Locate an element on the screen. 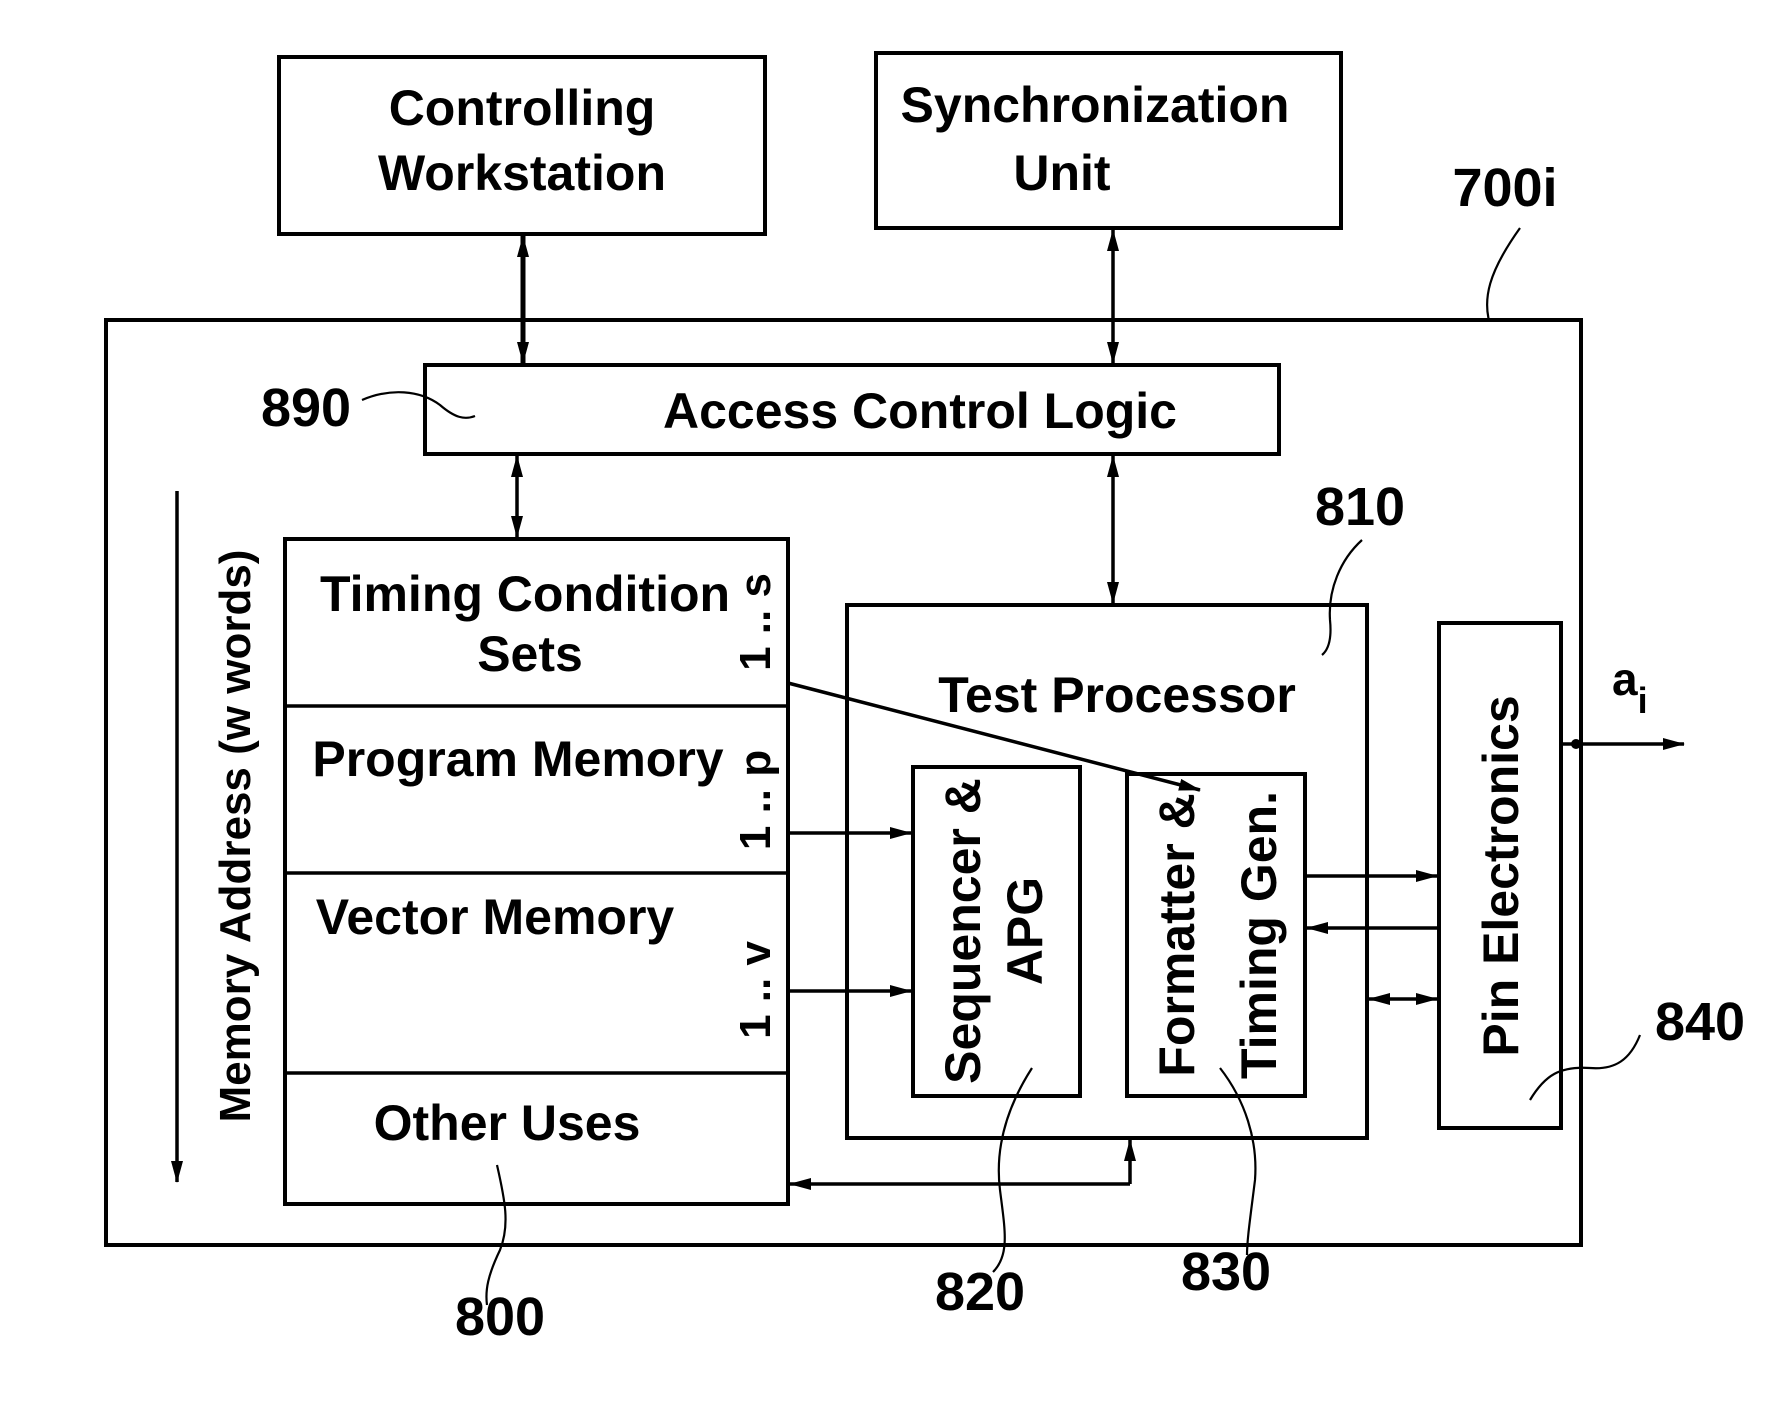 The image size is (1781, 1411). section-range: 1 .. s is located at coordinates (755, 622).